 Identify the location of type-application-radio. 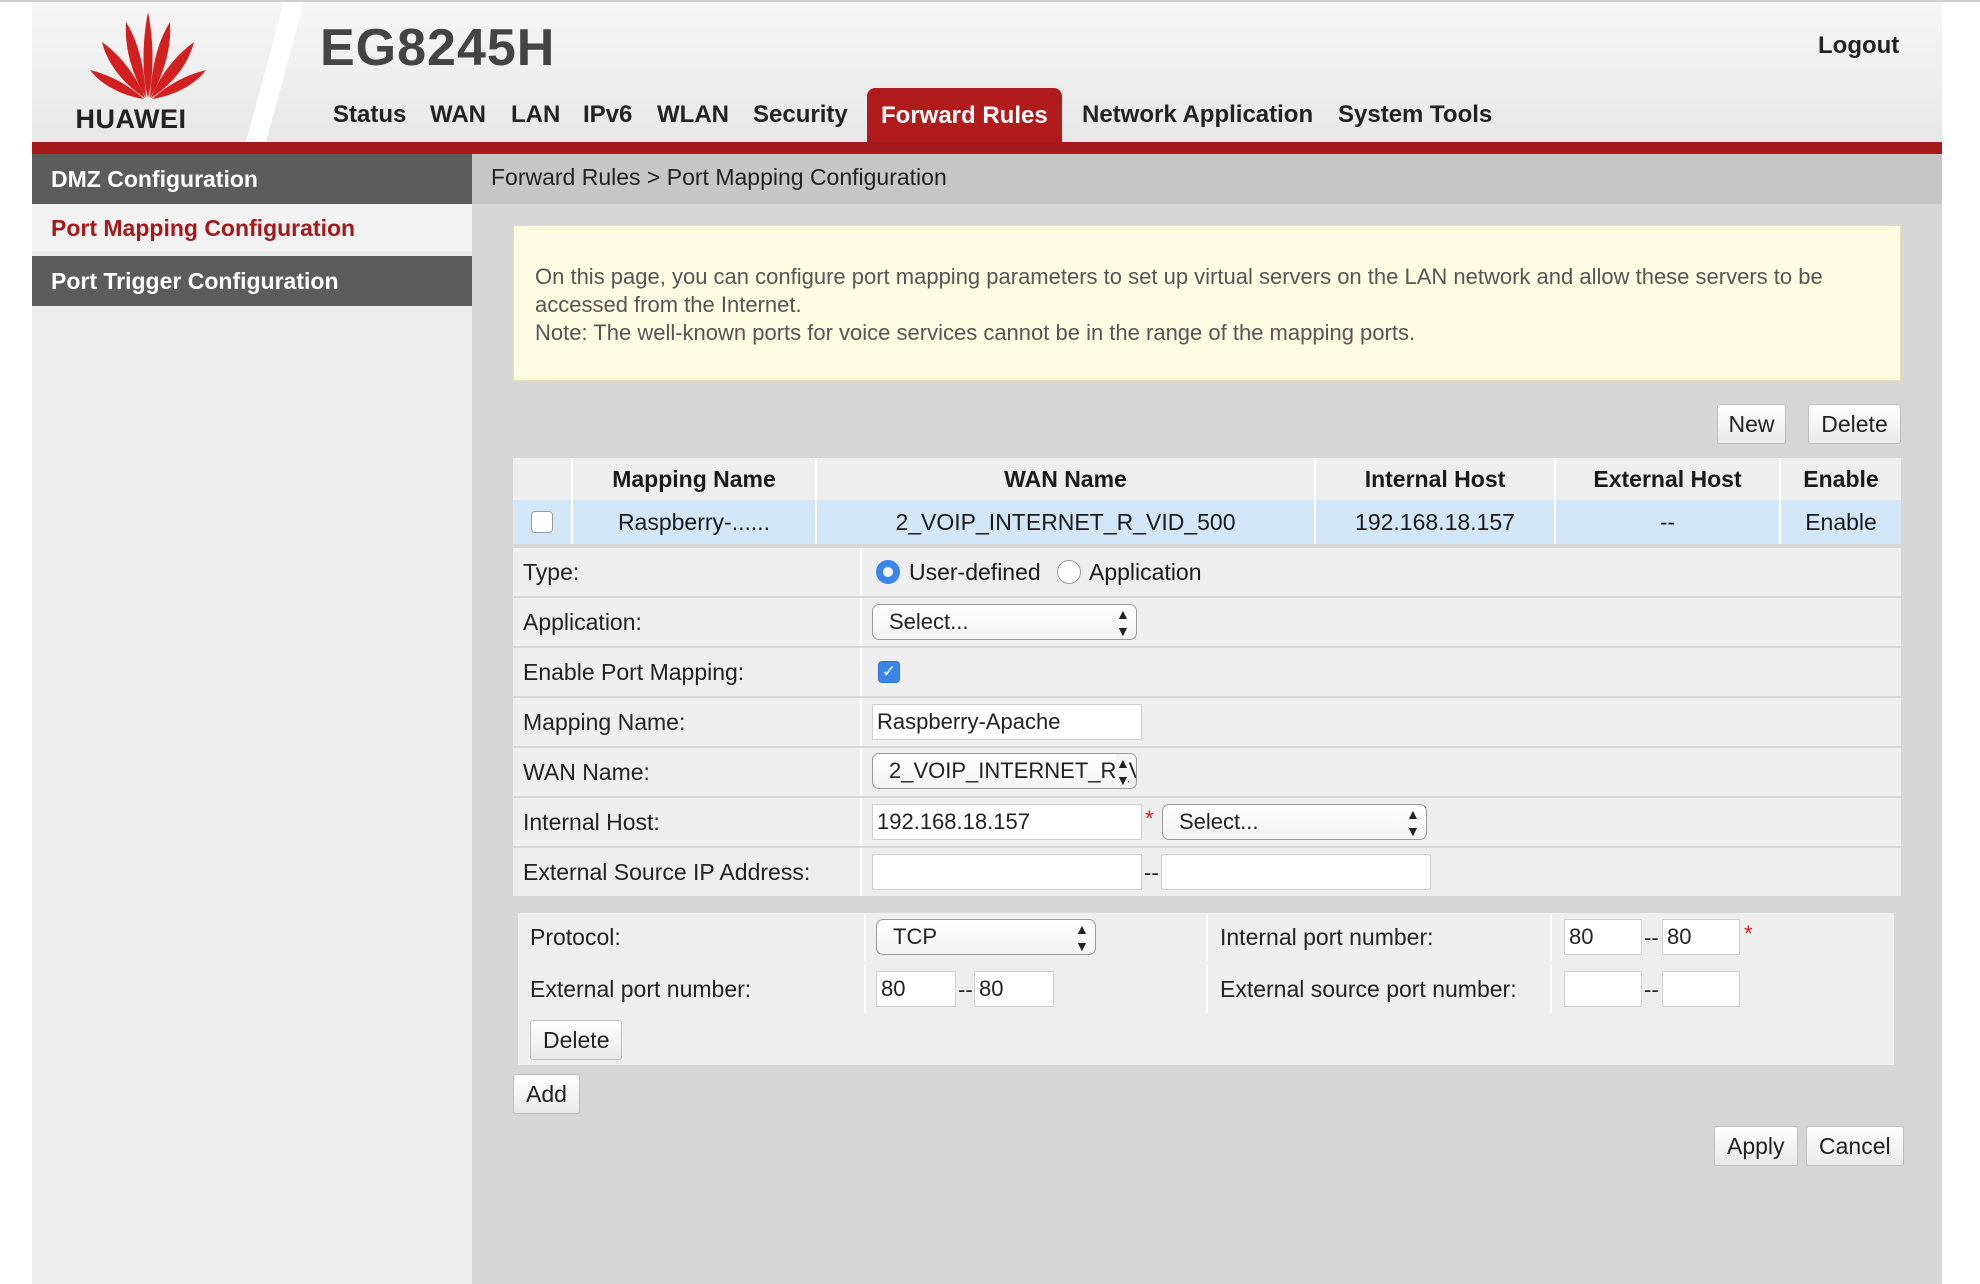
(1069, 572).